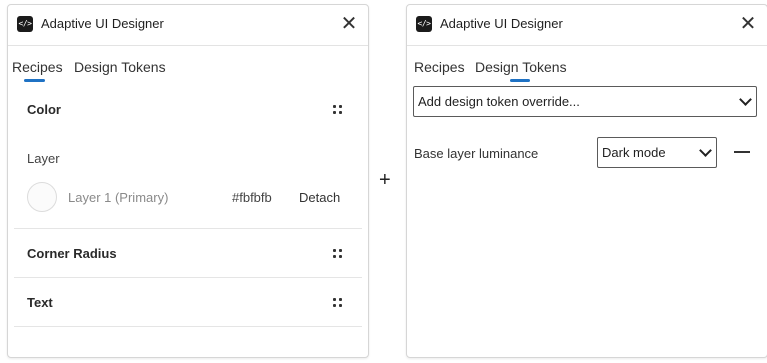  I want to click on base-layer-luminance-select: Dark mode, so click(657, 152).